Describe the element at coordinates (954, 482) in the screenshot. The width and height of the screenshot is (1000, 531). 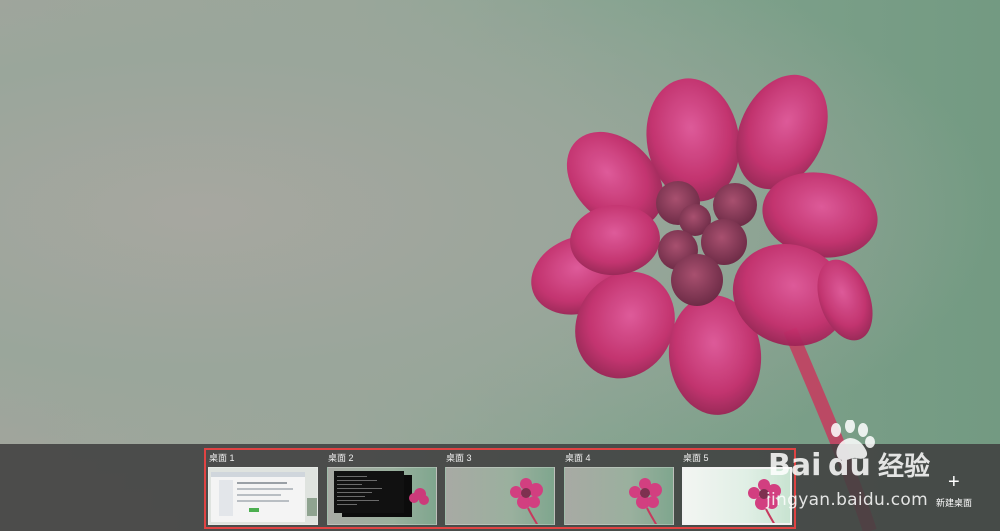
I see `plus-icon: +` at that location.